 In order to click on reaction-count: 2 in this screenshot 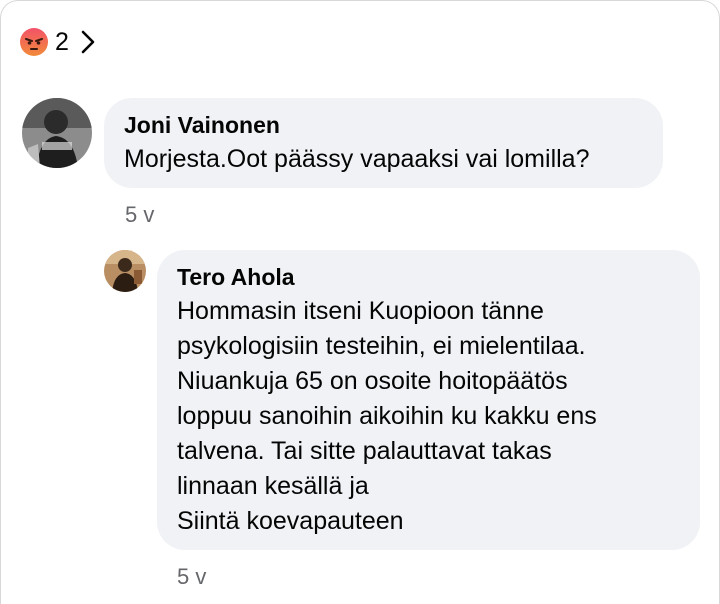, I will do `click(62, 42)`.